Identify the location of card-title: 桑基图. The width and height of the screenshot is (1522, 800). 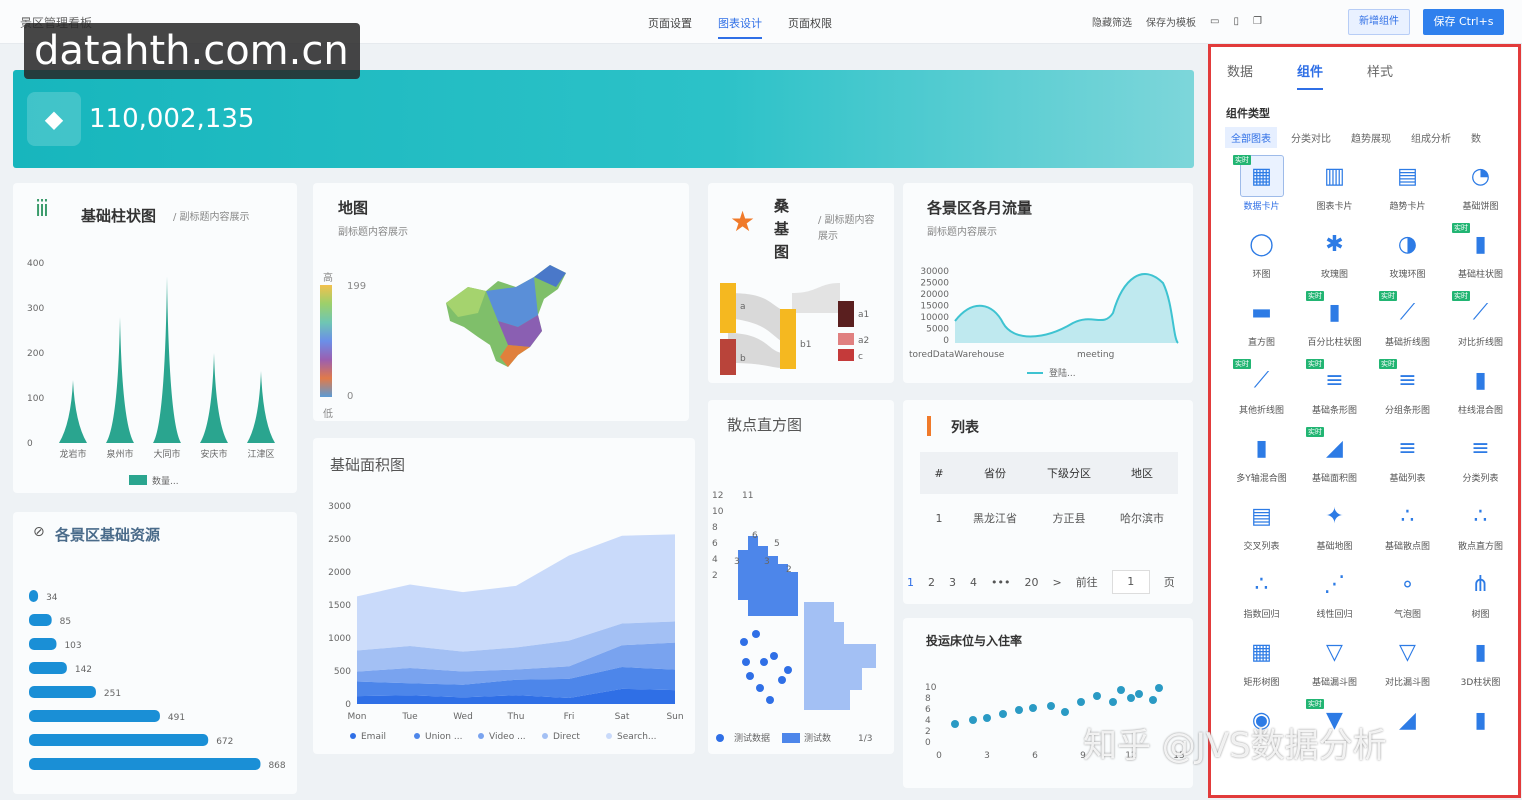
(782, 229).